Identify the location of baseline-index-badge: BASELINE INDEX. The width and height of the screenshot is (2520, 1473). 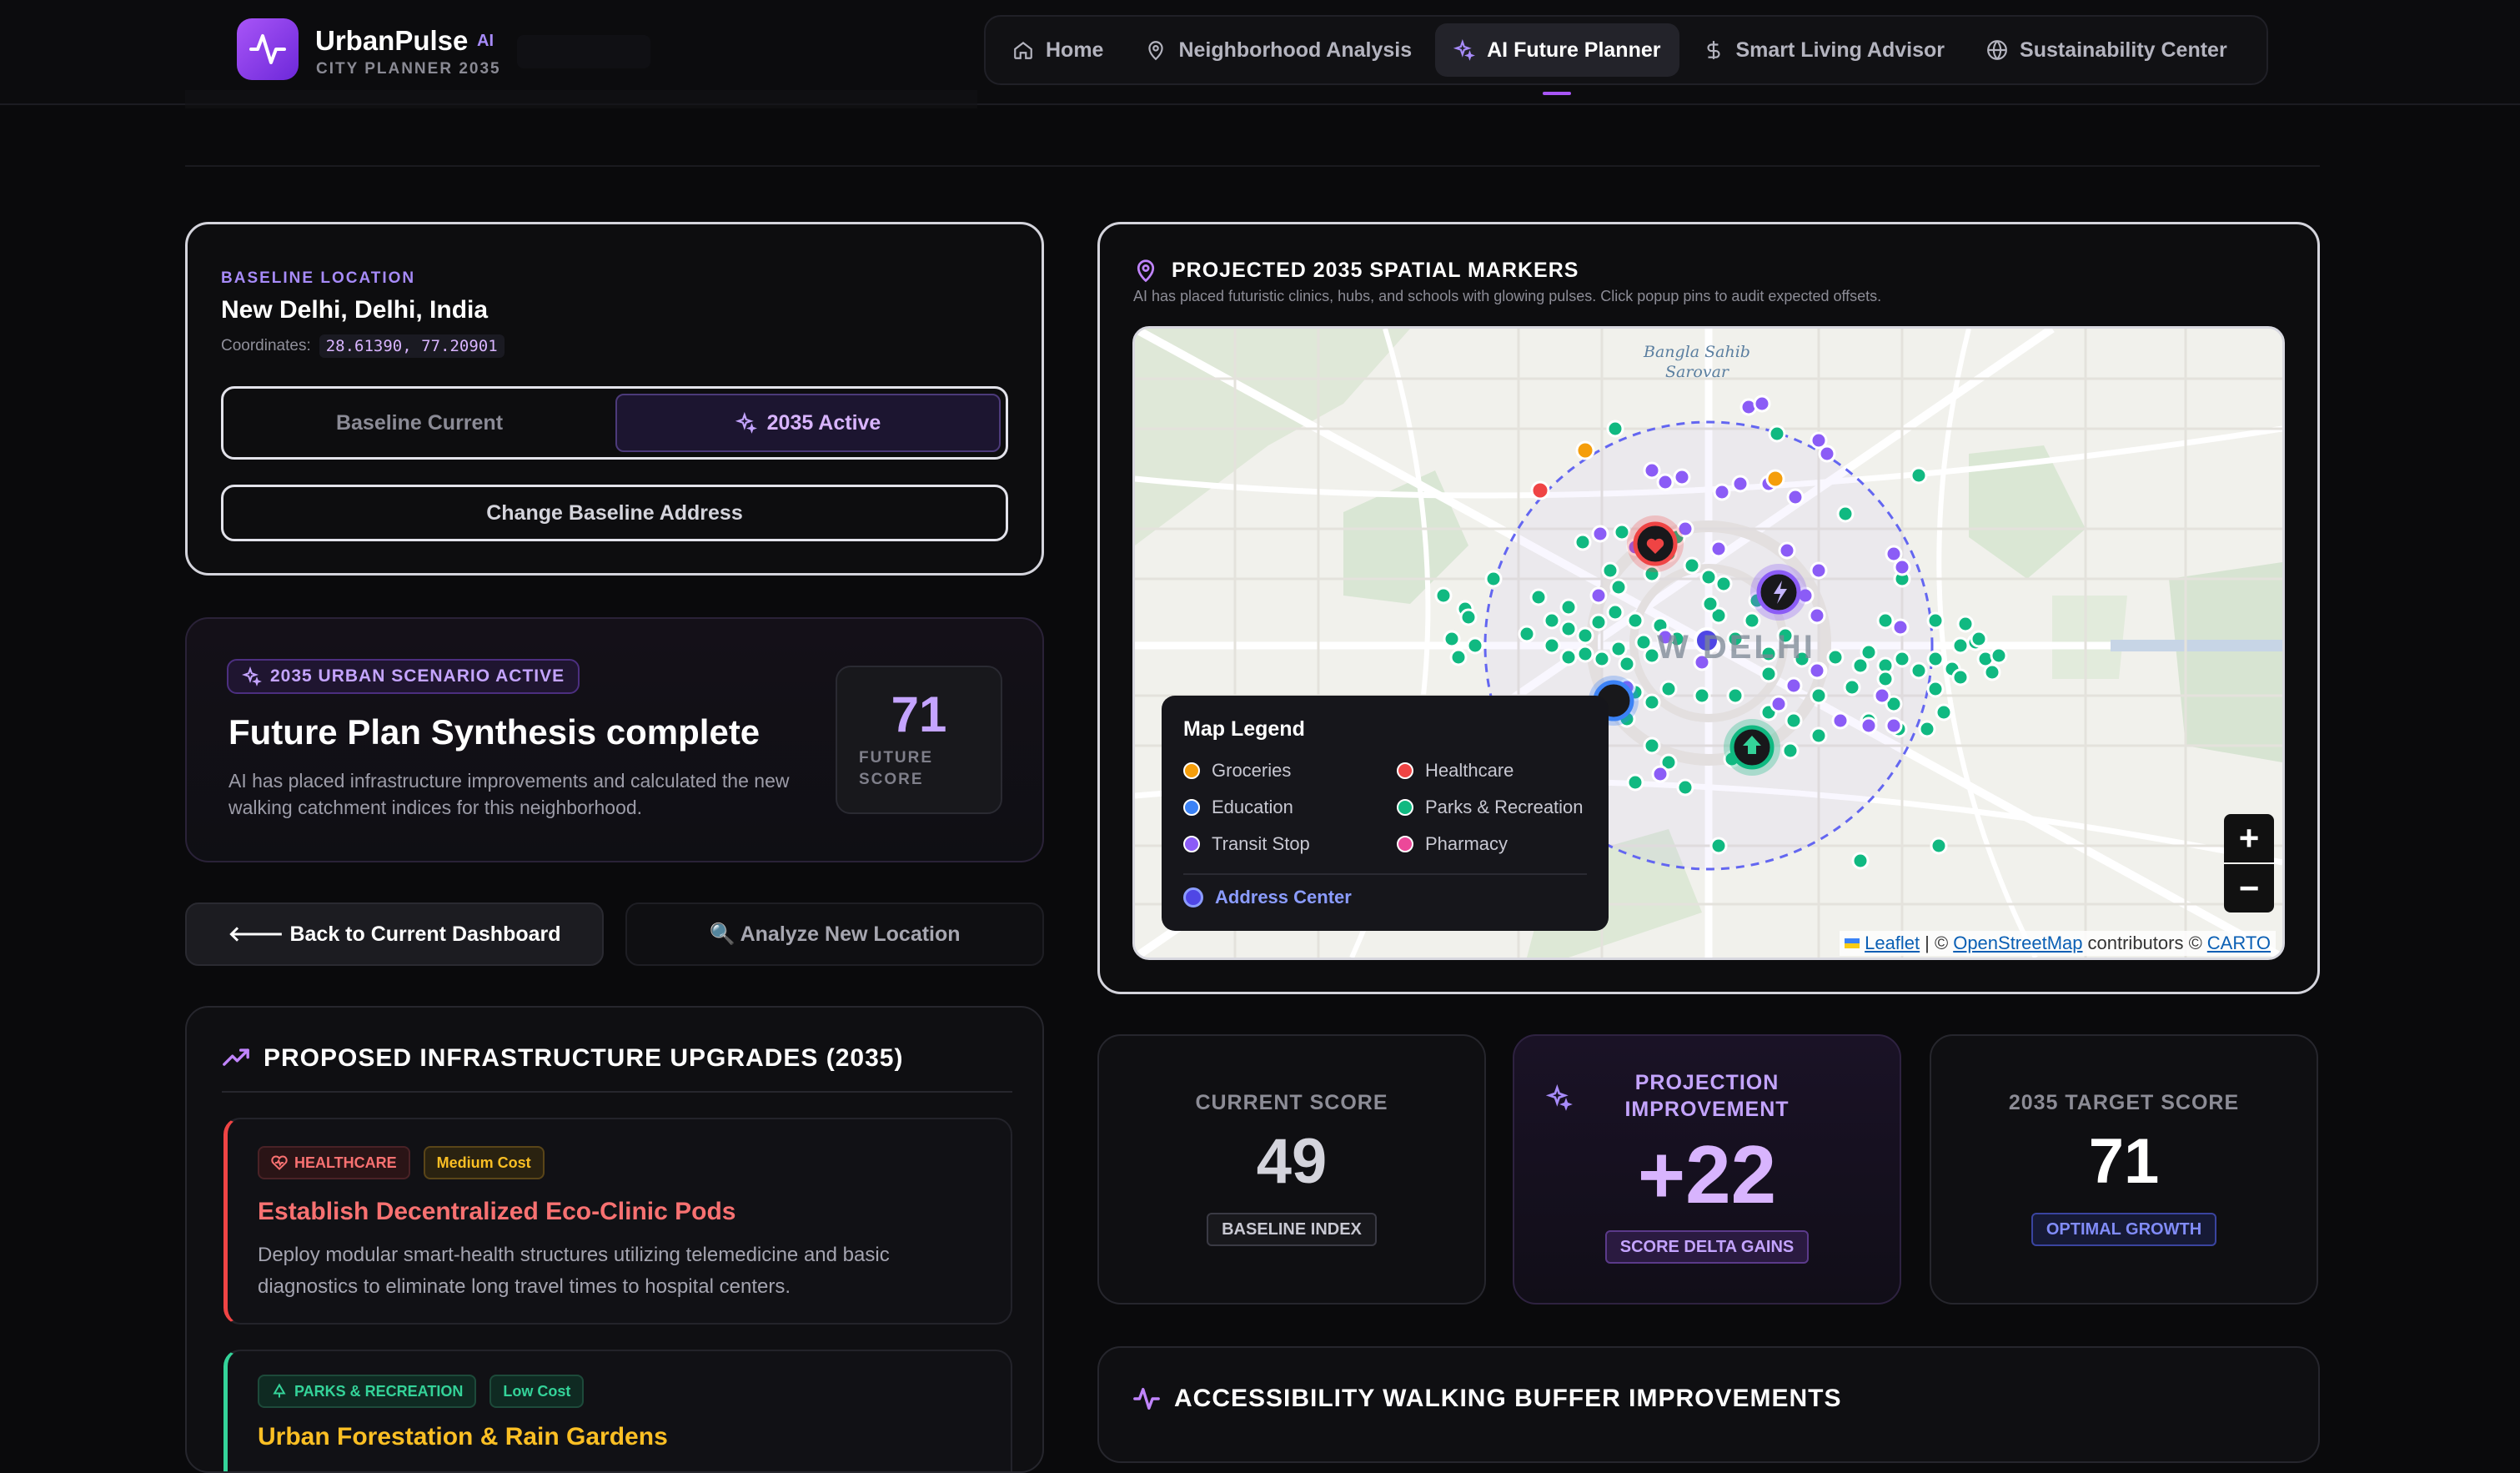
(1292, 1229).